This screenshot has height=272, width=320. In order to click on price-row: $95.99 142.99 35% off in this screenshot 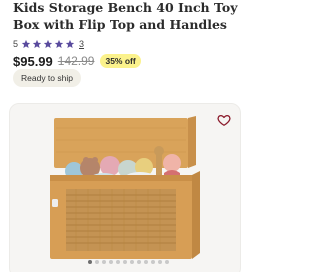, I will do `click(77, 61)`.